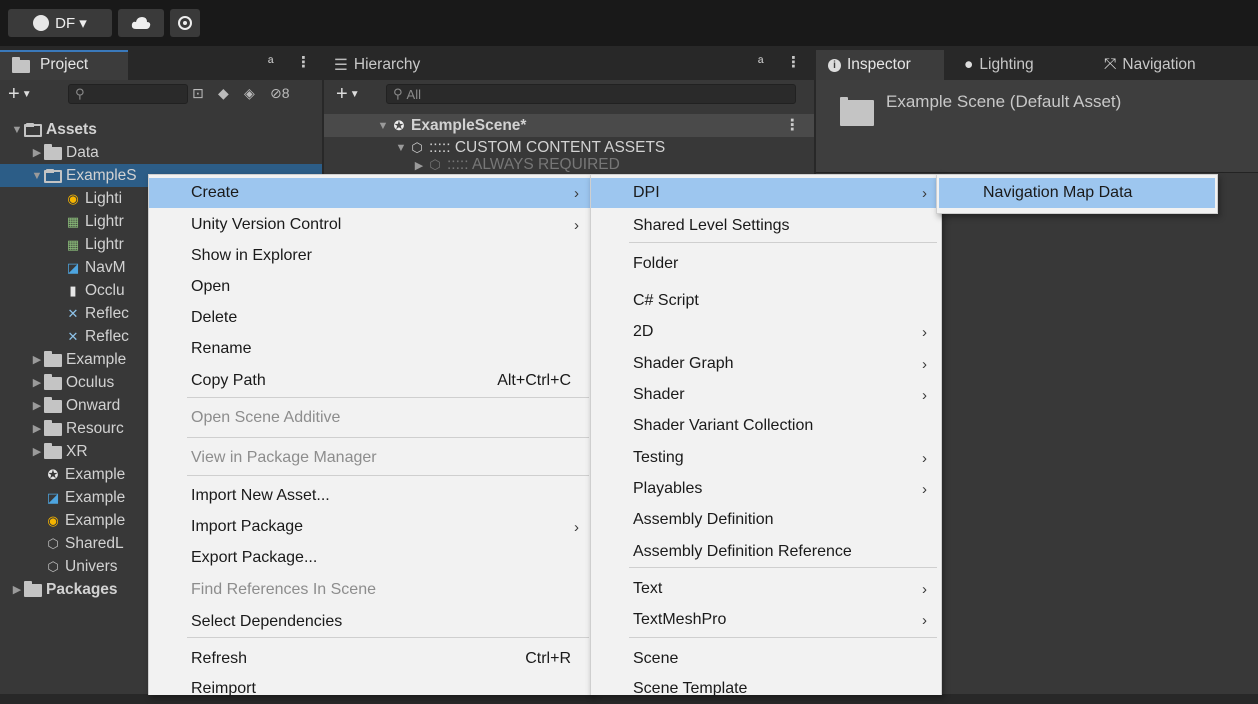 This screenshot has height=704, width=1258. Describe the element at coordinates (495, 147) in the screenshot. I see `hierarchy-item: ▼ ⬡ ::::: CUSTOM CONTENT ASSETS` at that location.